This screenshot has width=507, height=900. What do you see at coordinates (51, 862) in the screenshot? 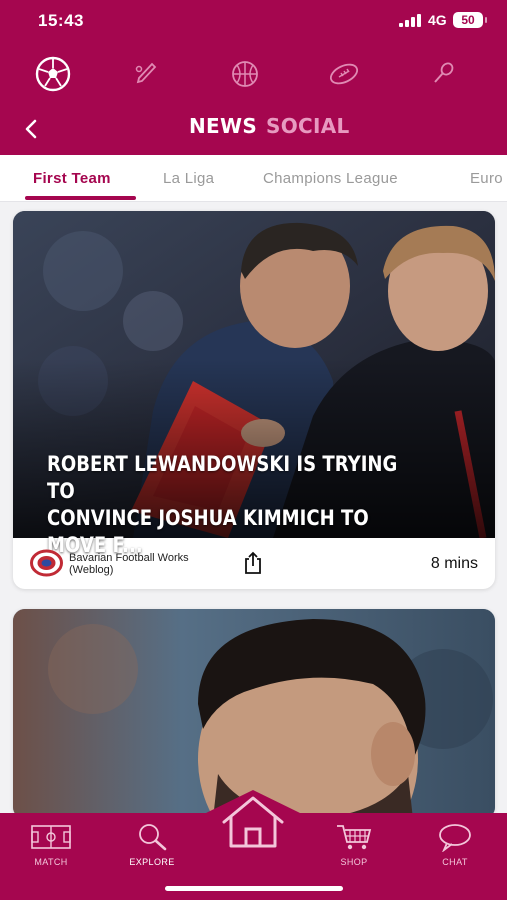
I see `nav-match-label: MATCH` at bounding box center [51, 862].